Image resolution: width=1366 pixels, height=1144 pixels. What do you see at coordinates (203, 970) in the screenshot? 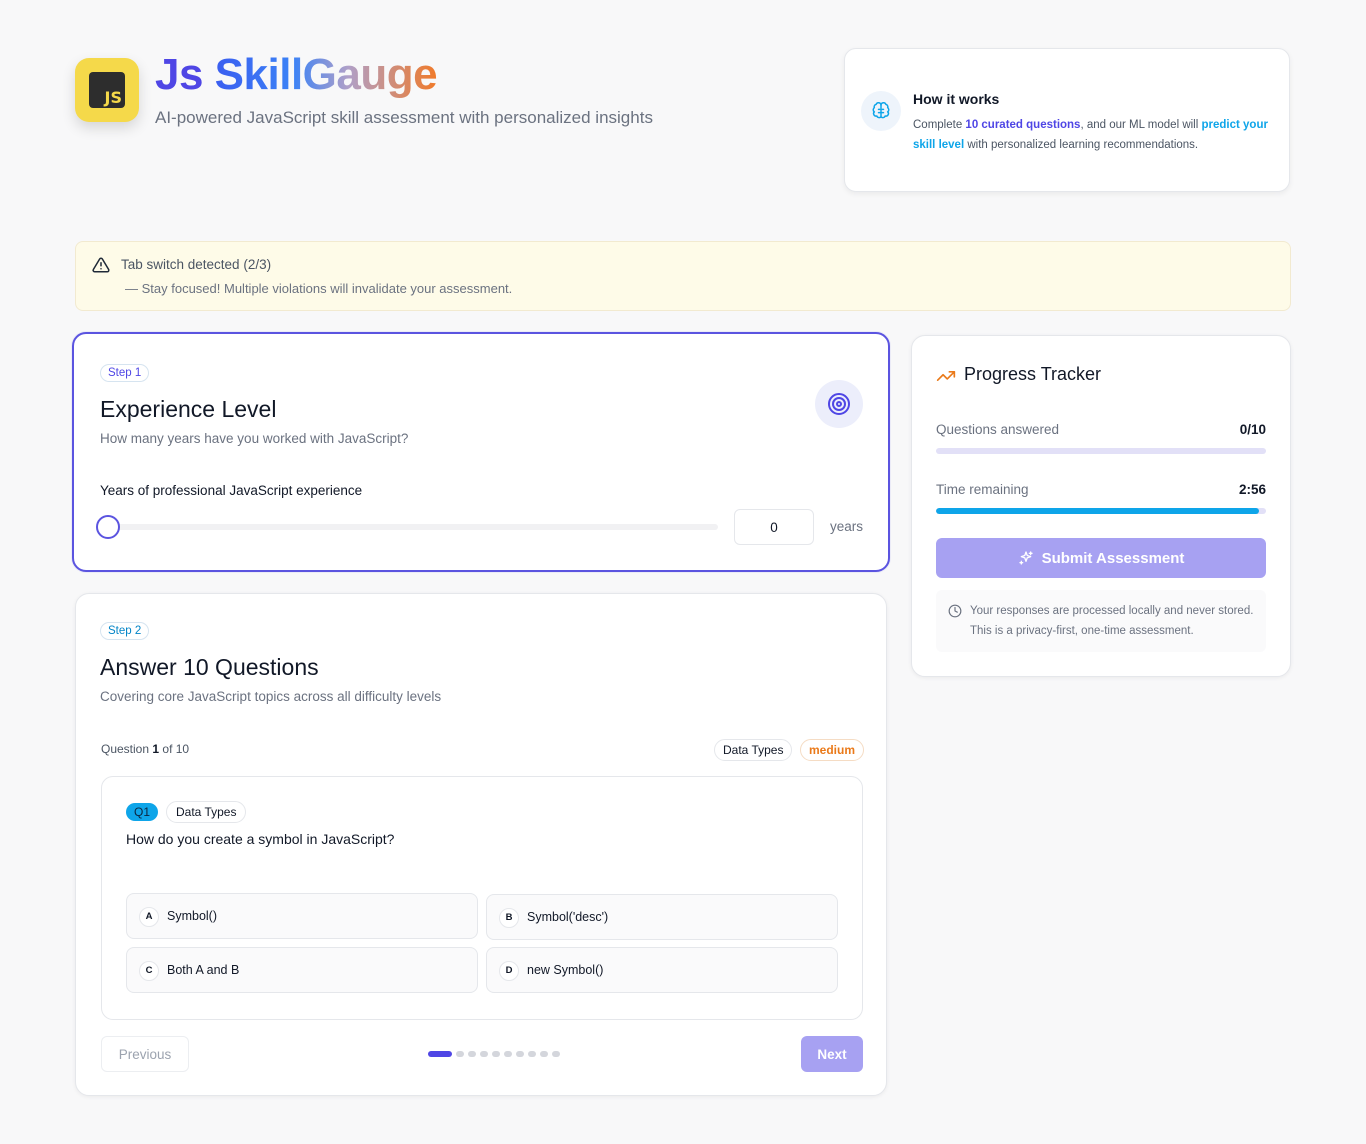
I see `option-text: Both A and B` at bounding box center [203, 970].